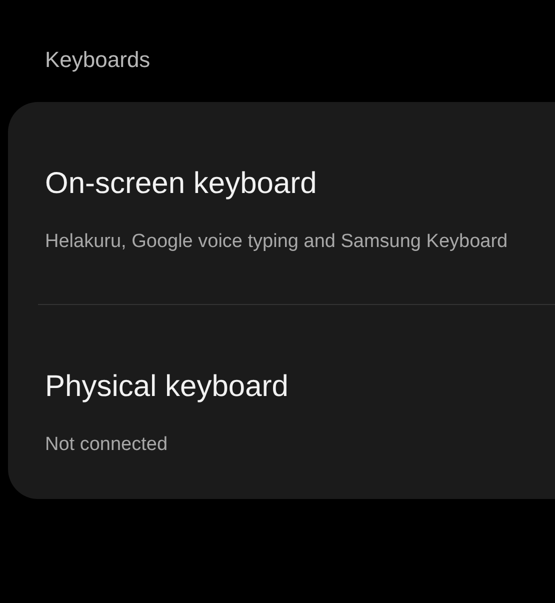 The width and height of the screenshot is (555, 603). What do you see at coordinates (97, 60) in the screenshot?
I see `section-title: Keyboards` at bounding box center [97, 60].